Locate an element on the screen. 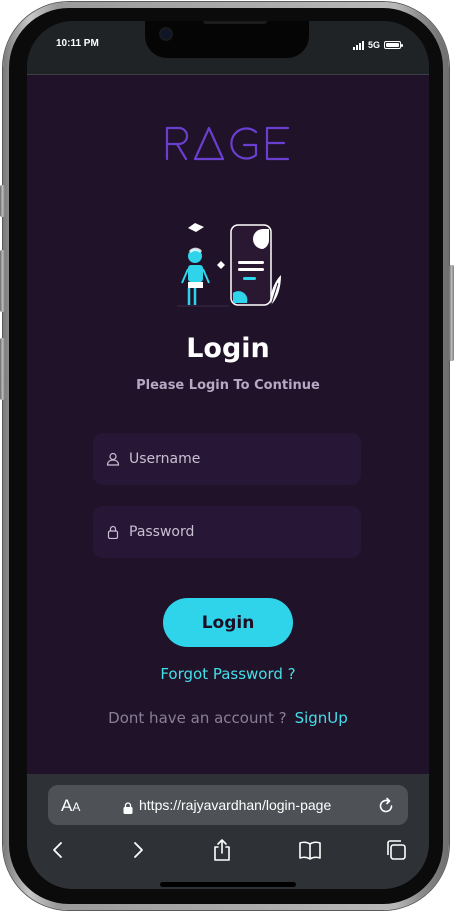  reload-icon is located at coordinates (386, 806).